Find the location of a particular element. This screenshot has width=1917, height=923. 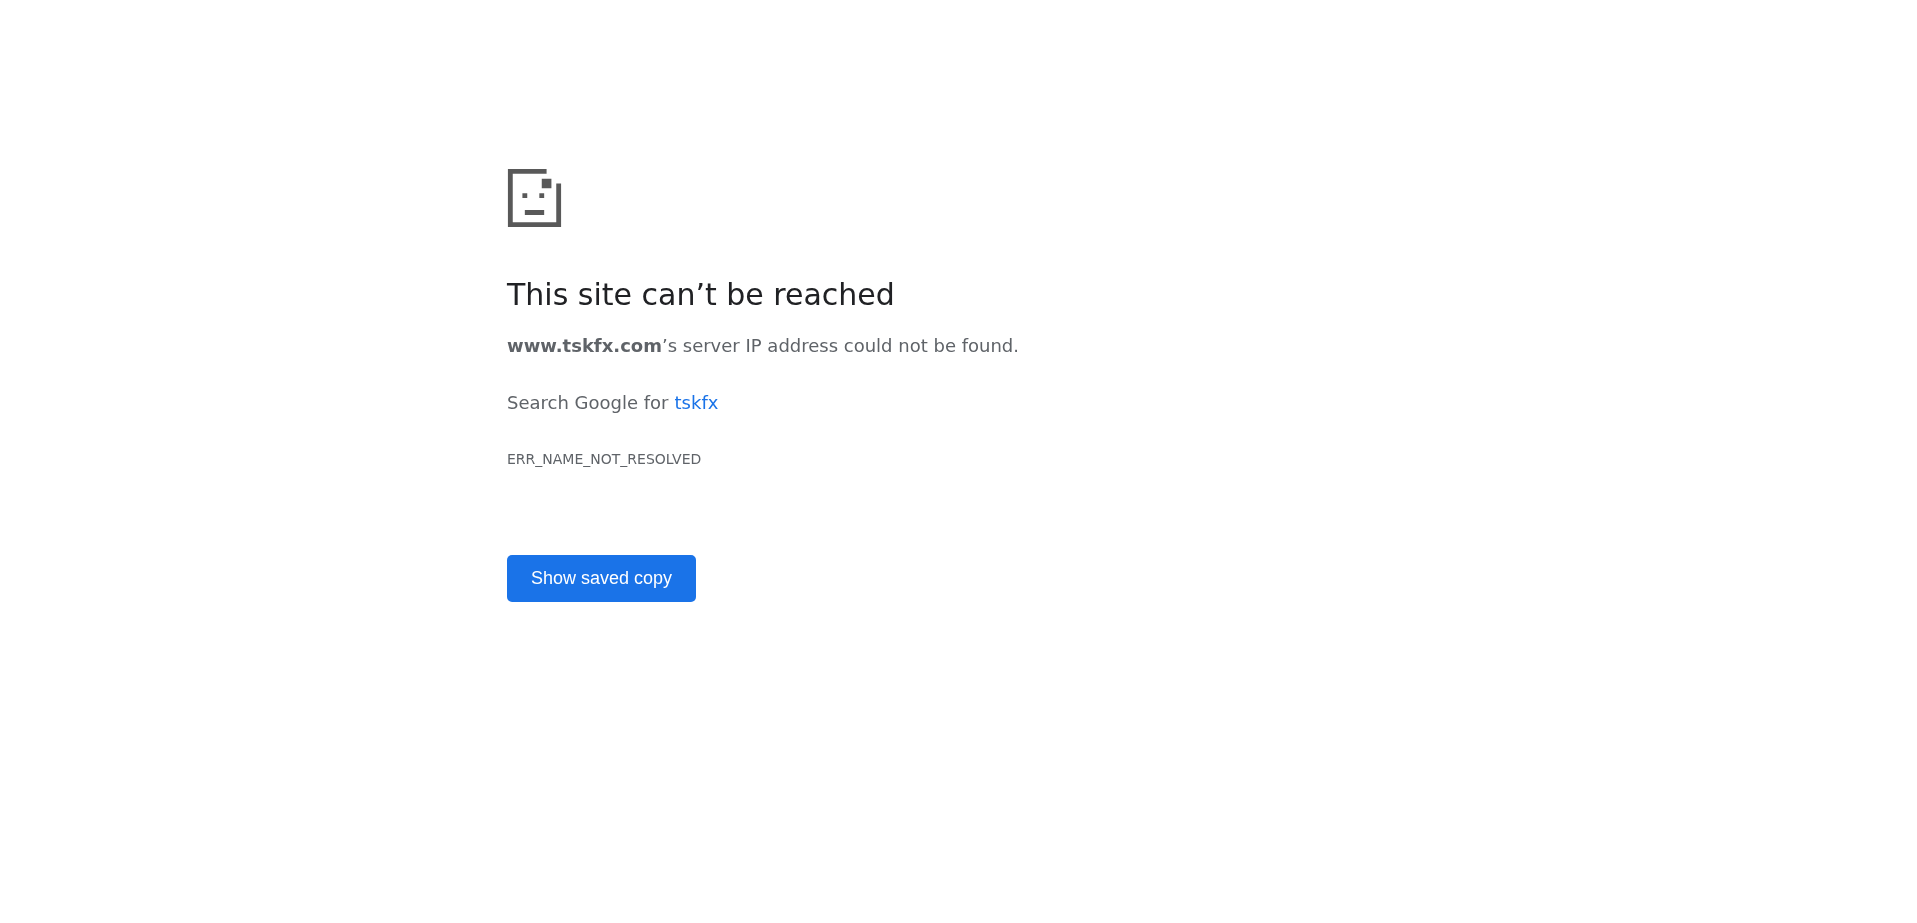

error-message: www.tskfx.com’s server IP address could not be found. is located at coordinates (763, 346).